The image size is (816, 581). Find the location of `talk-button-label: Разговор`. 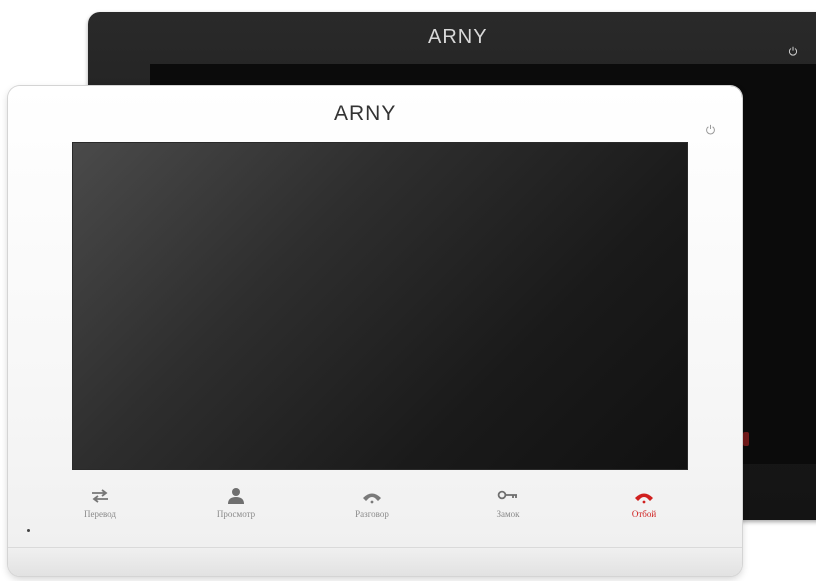

talk-button-label: Разговор is located at coordinates (372, 514).